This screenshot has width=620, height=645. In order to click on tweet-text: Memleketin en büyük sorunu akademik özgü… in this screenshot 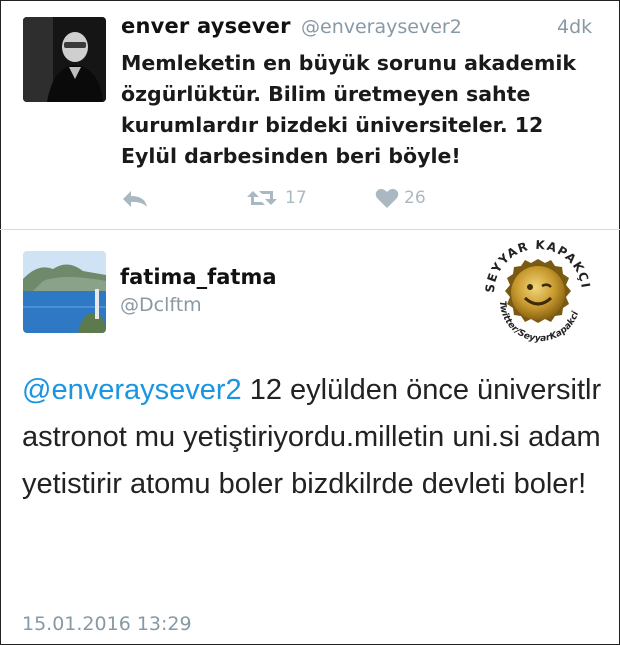, I will do `click(348, 109)`.